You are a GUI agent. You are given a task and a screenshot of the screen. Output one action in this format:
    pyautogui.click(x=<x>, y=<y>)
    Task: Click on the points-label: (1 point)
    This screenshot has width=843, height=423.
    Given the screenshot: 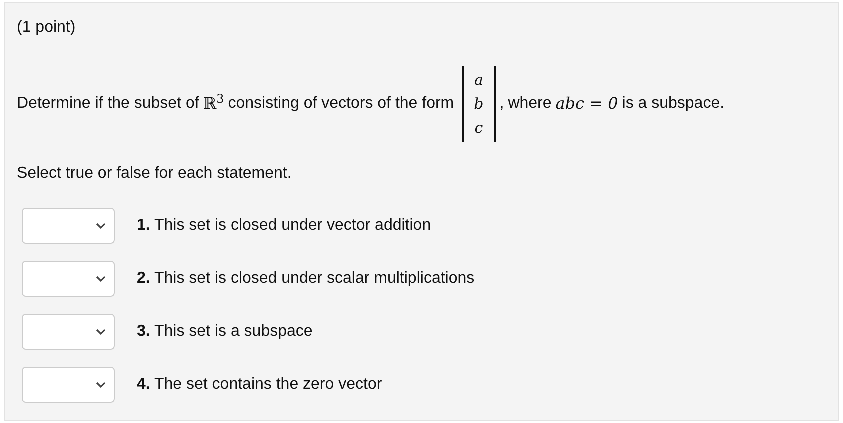 What is the action you would take?
    pyautogui.click(x=46, y=28)
    